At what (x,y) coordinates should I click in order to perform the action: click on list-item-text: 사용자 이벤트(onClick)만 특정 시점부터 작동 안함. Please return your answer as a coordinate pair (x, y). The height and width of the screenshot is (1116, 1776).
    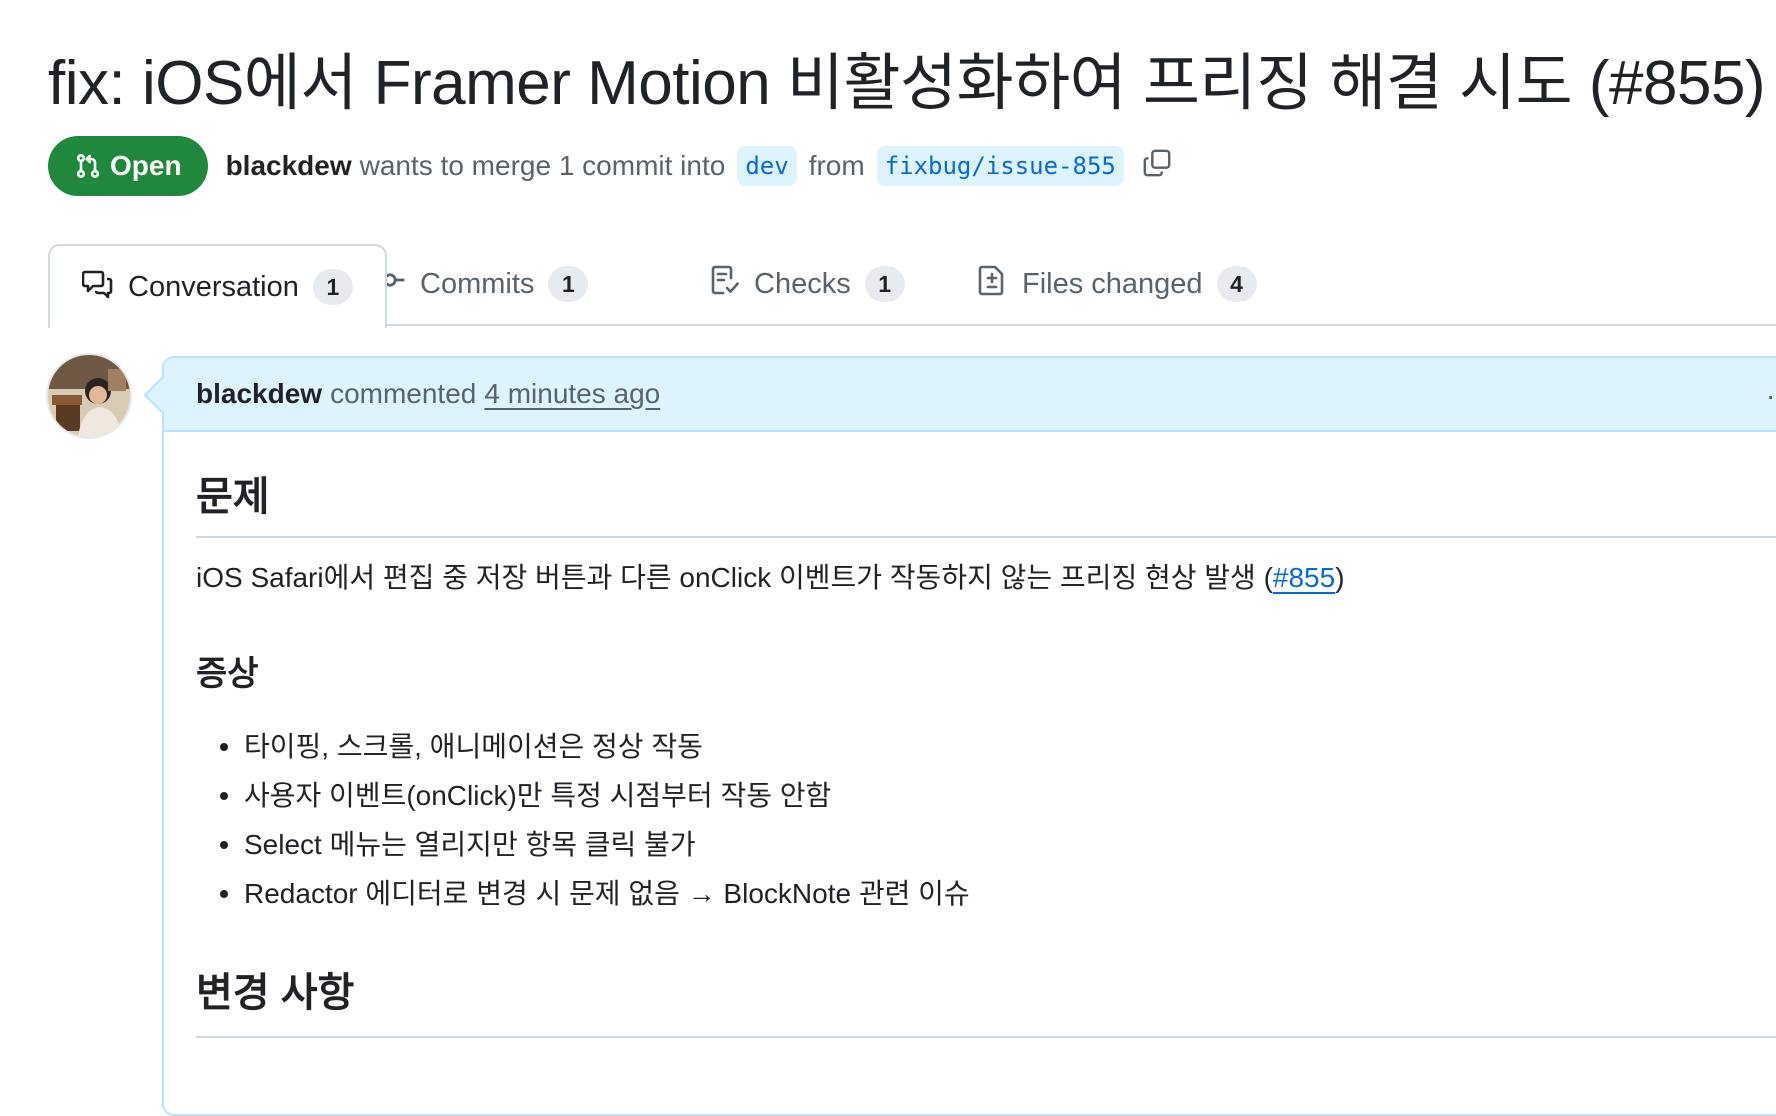
    Looking at the image, I should click on (538, 795).